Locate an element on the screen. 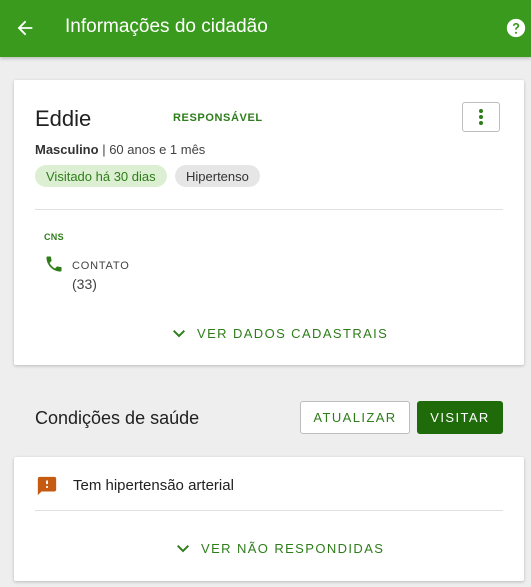 This screenshot has width=531, height=587. more-options-button is located at coordinates (481, 117).